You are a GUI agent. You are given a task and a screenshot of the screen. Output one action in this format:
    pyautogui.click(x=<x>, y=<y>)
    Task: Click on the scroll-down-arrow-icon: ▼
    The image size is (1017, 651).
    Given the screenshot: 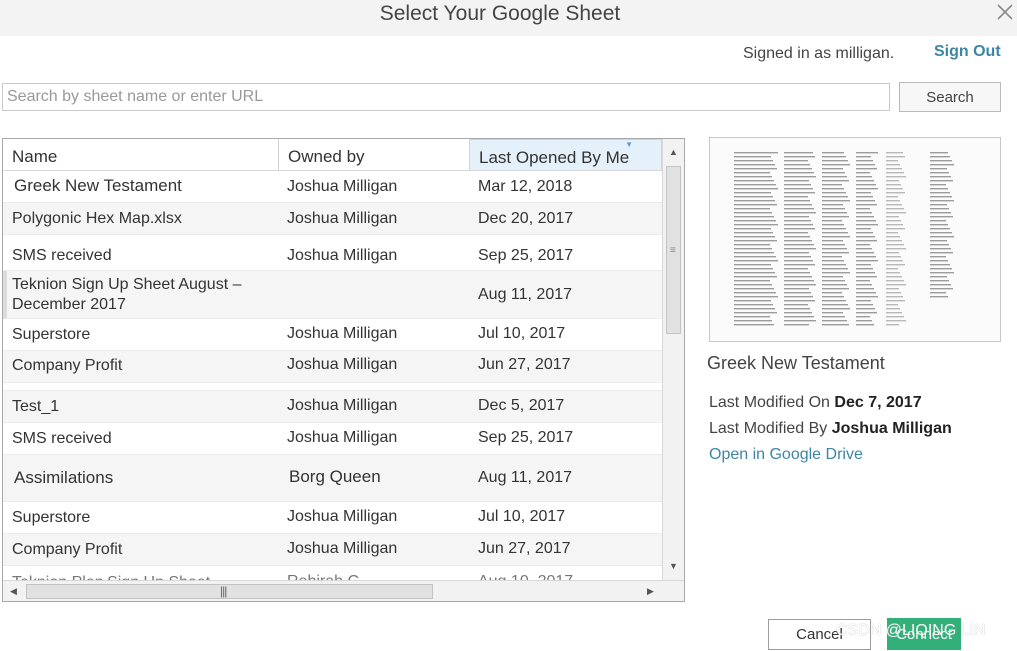 What is the action you would take?
    pyautogui.click(x=673, y=566)
    